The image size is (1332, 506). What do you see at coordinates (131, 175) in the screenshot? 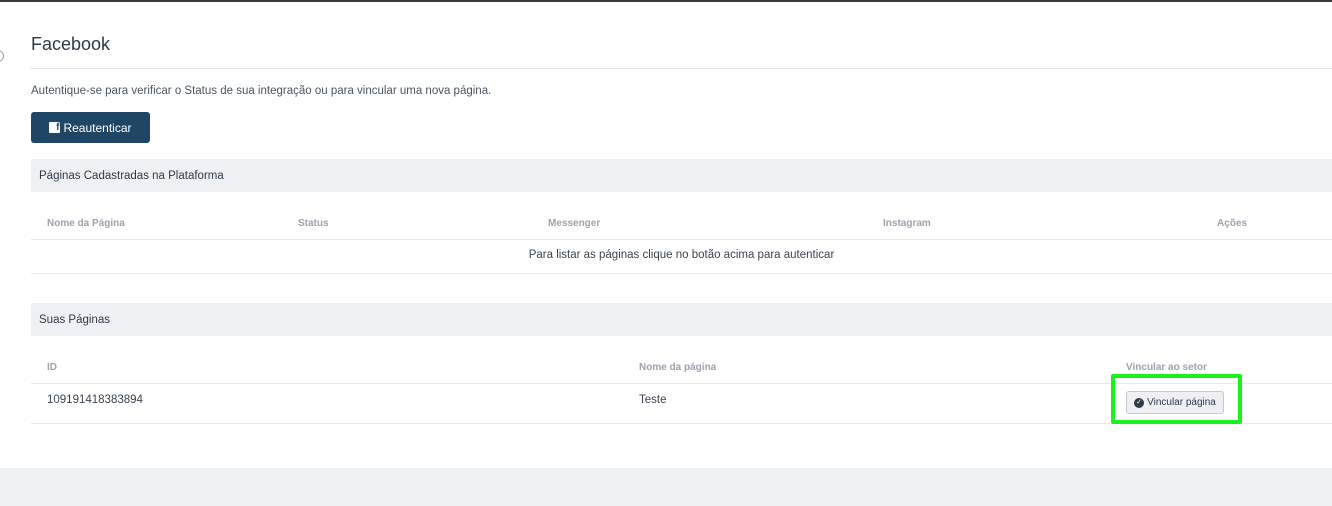
I see `registered-pages-title: Páginas Cadastradas na Plataforma` at bounding box center [131, 175].